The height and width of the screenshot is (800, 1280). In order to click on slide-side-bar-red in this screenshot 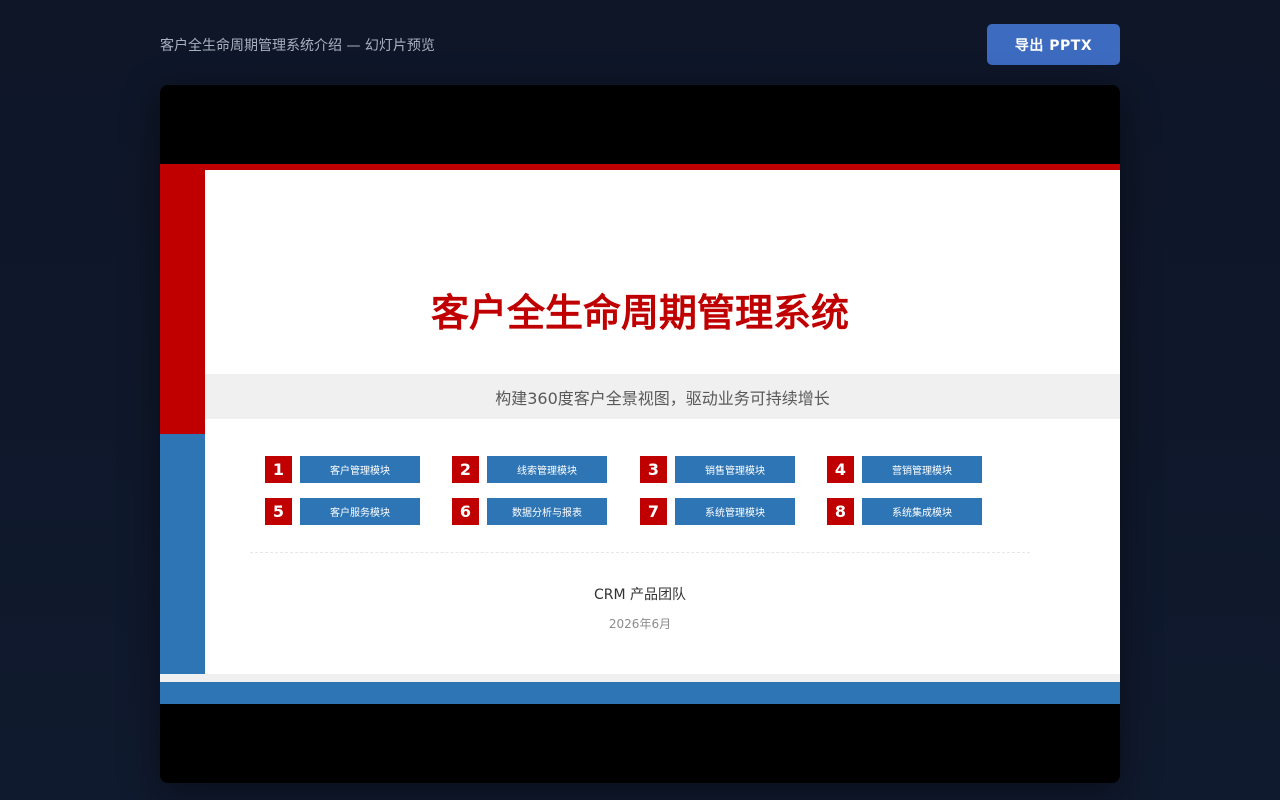, I will do `click(182, 299)`.